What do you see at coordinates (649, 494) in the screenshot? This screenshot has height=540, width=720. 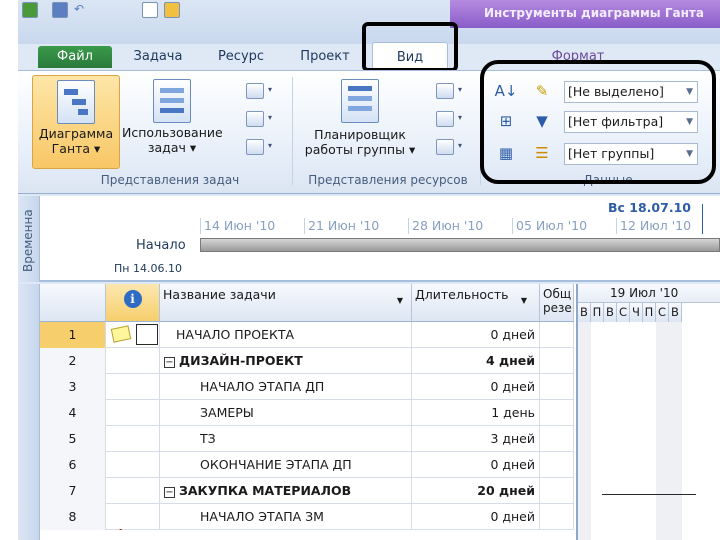 I see `summary-bar-line` at bounding box center [649, 494].